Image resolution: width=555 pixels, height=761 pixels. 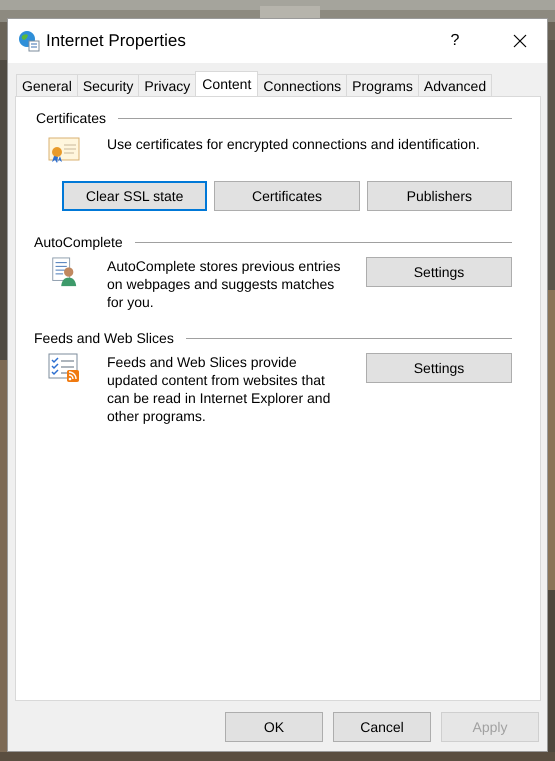 I want to click on description-text: AutoComplete stores previous entries on webpages and suggests matches for you., so click(x=224, y=284).